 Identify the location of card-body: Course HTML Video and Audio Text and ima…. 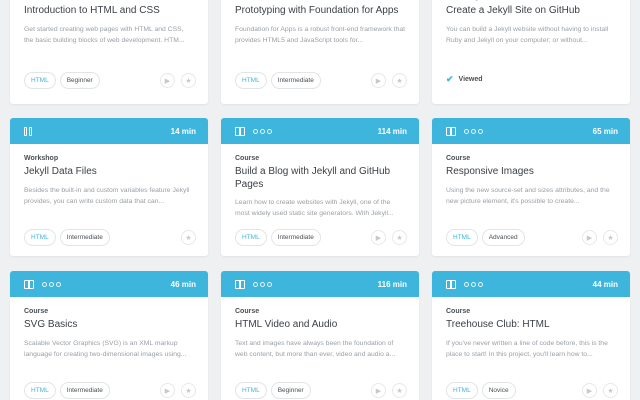
(320, 328).